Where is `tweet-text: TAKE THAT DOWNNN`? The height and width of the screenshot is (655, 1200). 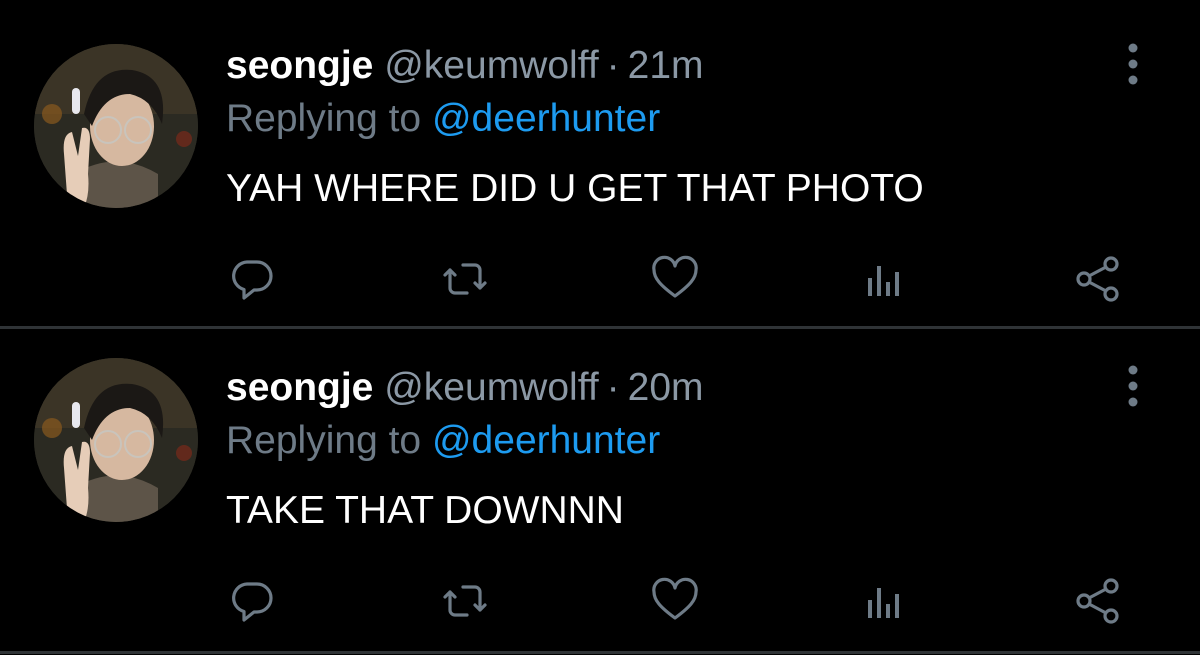 tweet-text: TAKE THAT DOWNNN is located at coordinates (425, 510).